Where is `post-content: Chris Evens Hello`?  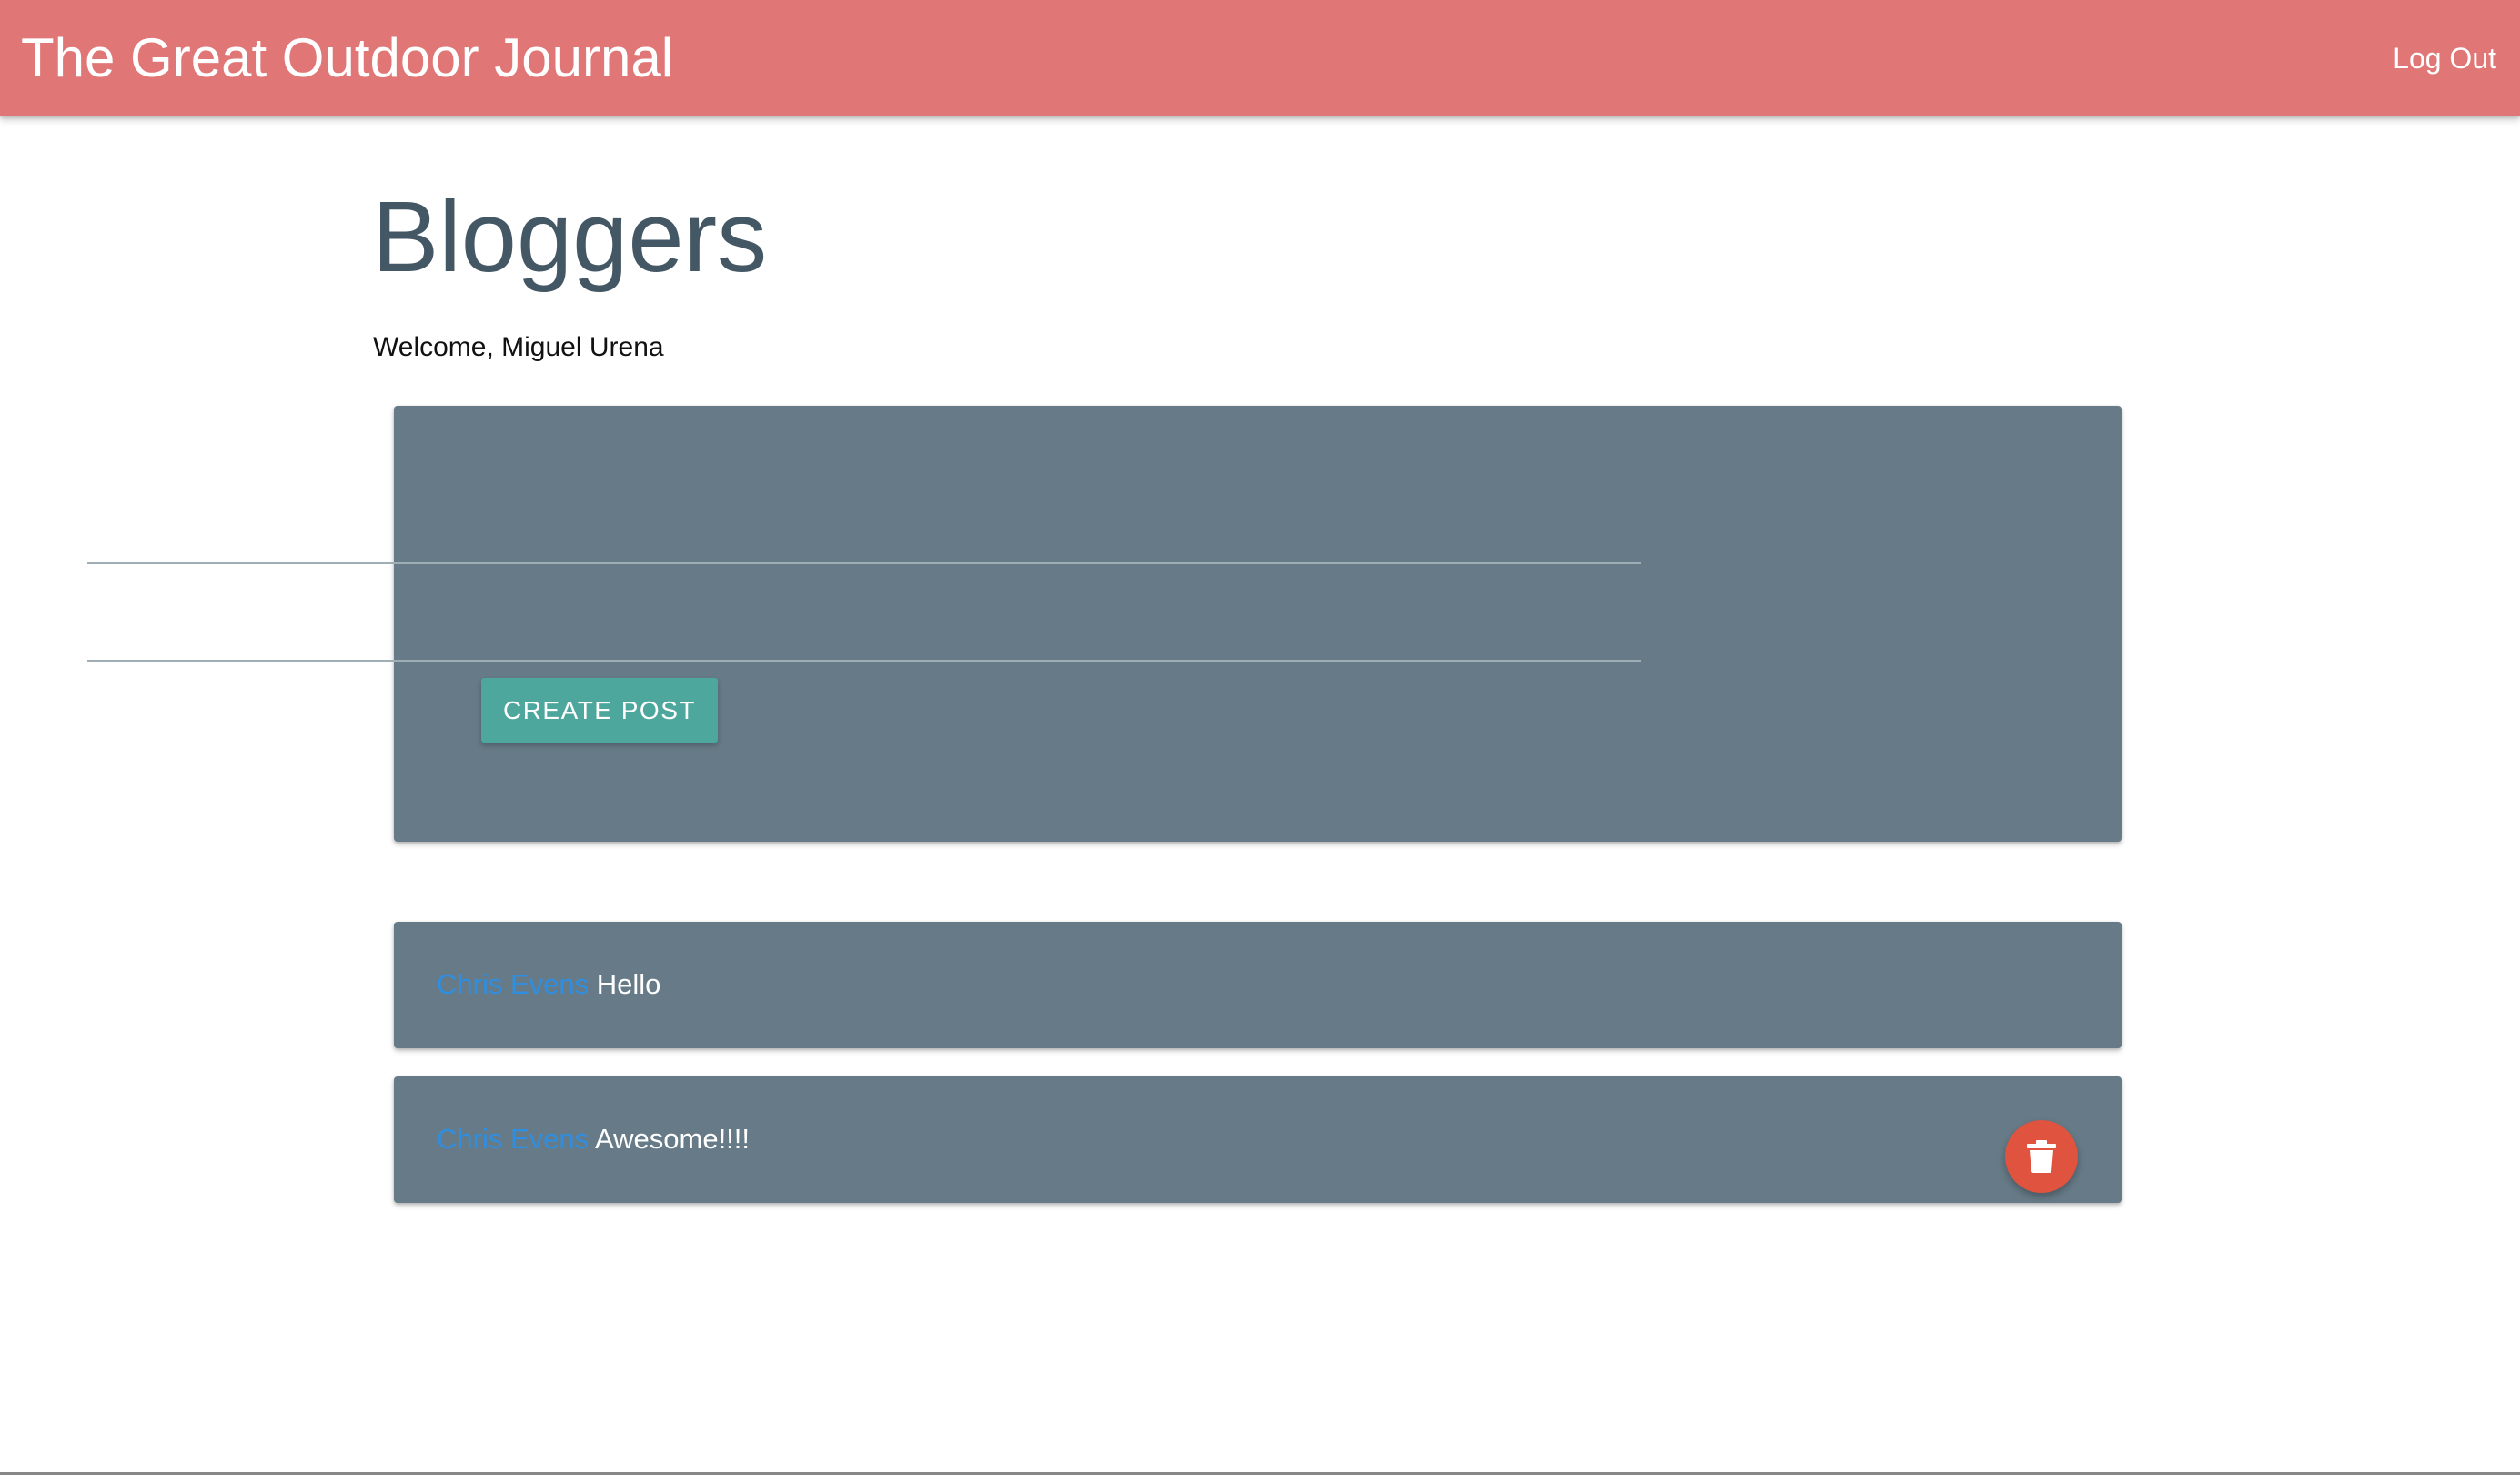
post-content: Chris Evens Hello is located at coordinates (549, 984).